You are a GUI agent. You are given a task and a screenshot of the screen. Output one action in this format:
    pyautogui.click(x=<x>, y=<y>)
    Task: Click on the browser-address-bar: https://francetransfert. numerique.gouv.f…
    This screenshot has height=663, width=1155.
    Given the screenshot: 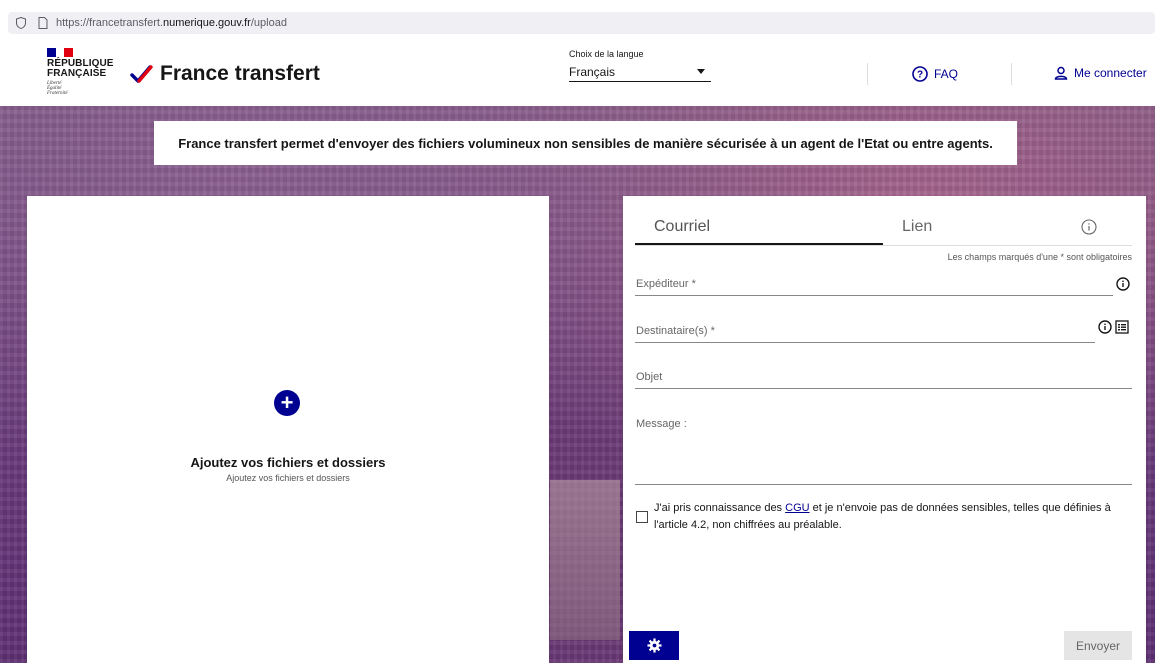 What is the action you would take?
    pyautogui.click(x=577, y=17)
    